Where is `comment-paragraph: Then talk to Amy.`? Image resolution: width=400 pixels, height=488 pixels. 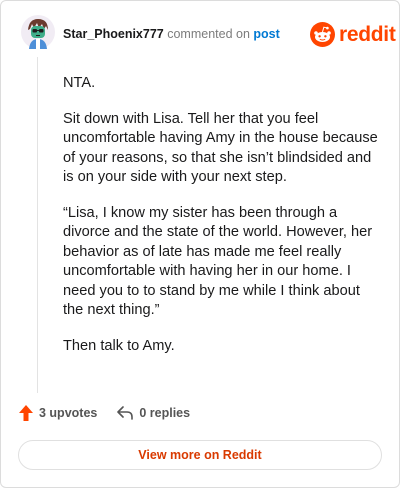 comment-paragraph: Then talk to Amy. is located at coordinates (119, 345).